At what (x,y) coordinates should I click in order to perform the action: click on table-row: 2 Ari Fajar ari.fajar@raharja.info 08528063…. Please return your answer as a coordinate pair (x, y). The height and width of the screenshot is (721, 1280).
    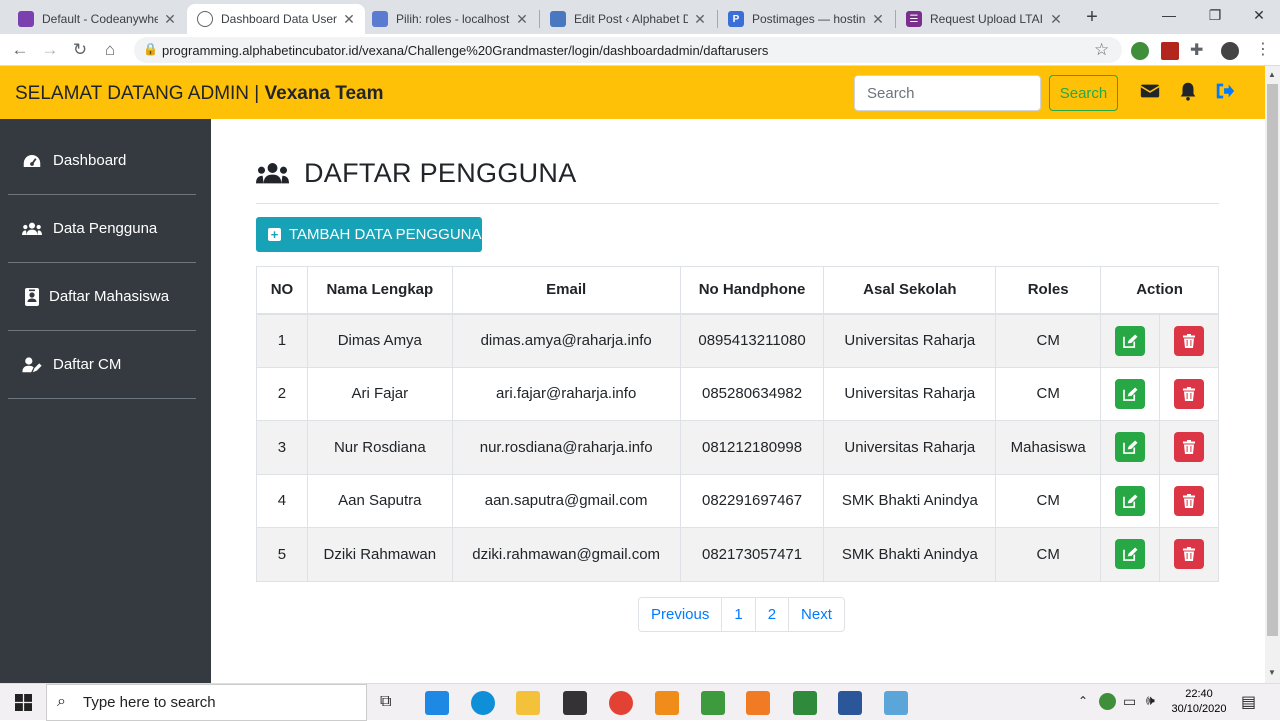
    Looking at the image, I should click on (737, 393).